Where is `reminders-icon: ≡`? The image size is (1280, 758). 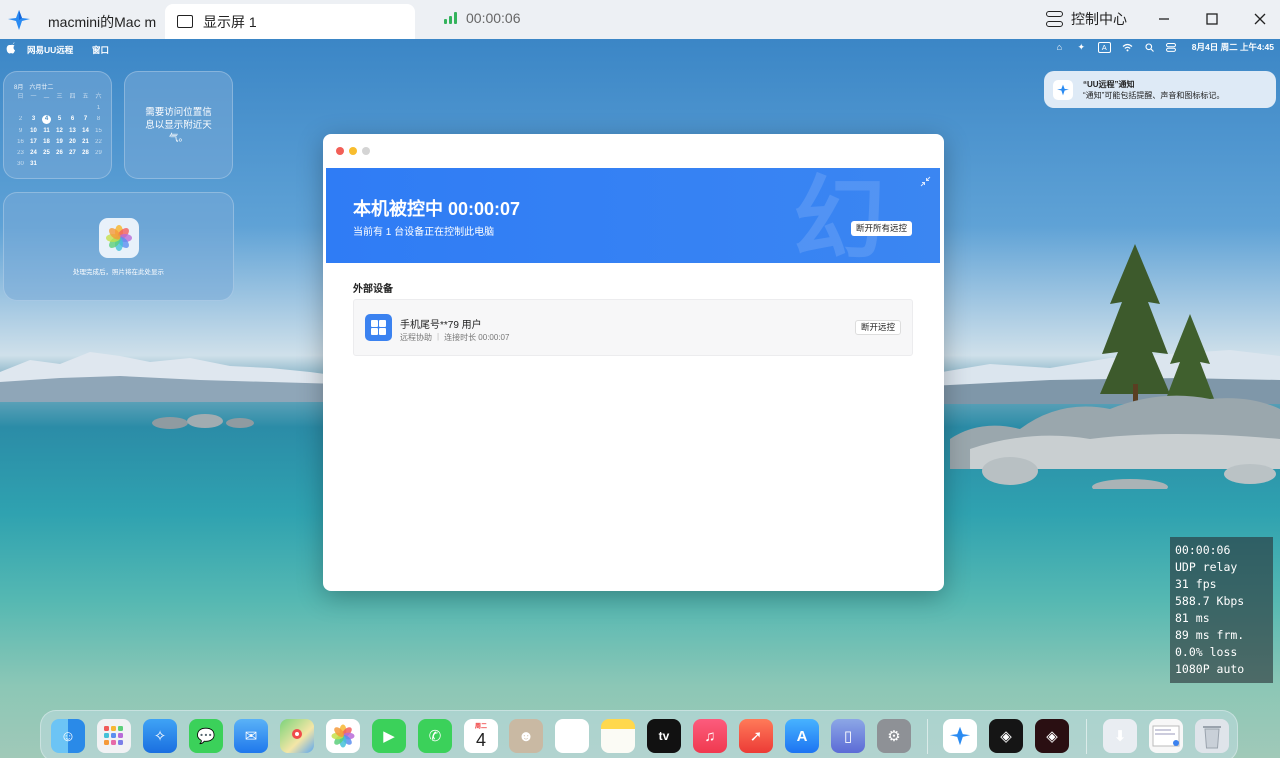 reminders-icon: ≡ is located at coordinates (572, 736).